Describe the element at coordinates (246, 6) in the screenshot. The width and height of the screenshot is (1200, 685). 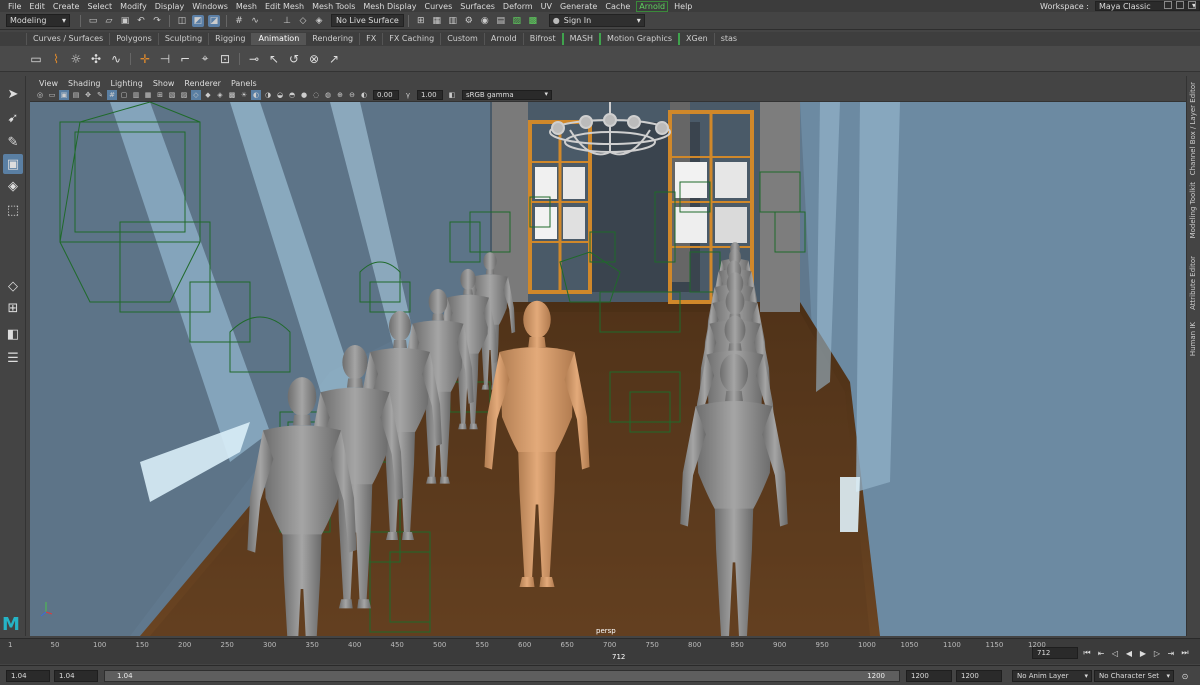
I see `menu-mesh: Mesh` at that location.